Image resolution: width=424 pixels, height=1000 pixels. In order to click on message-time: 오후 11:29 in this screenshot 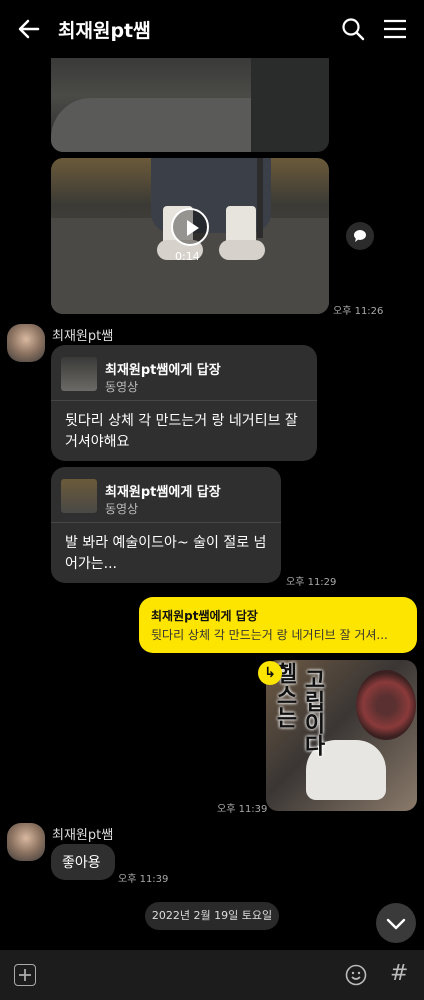, I will do `click(311, 582)`.